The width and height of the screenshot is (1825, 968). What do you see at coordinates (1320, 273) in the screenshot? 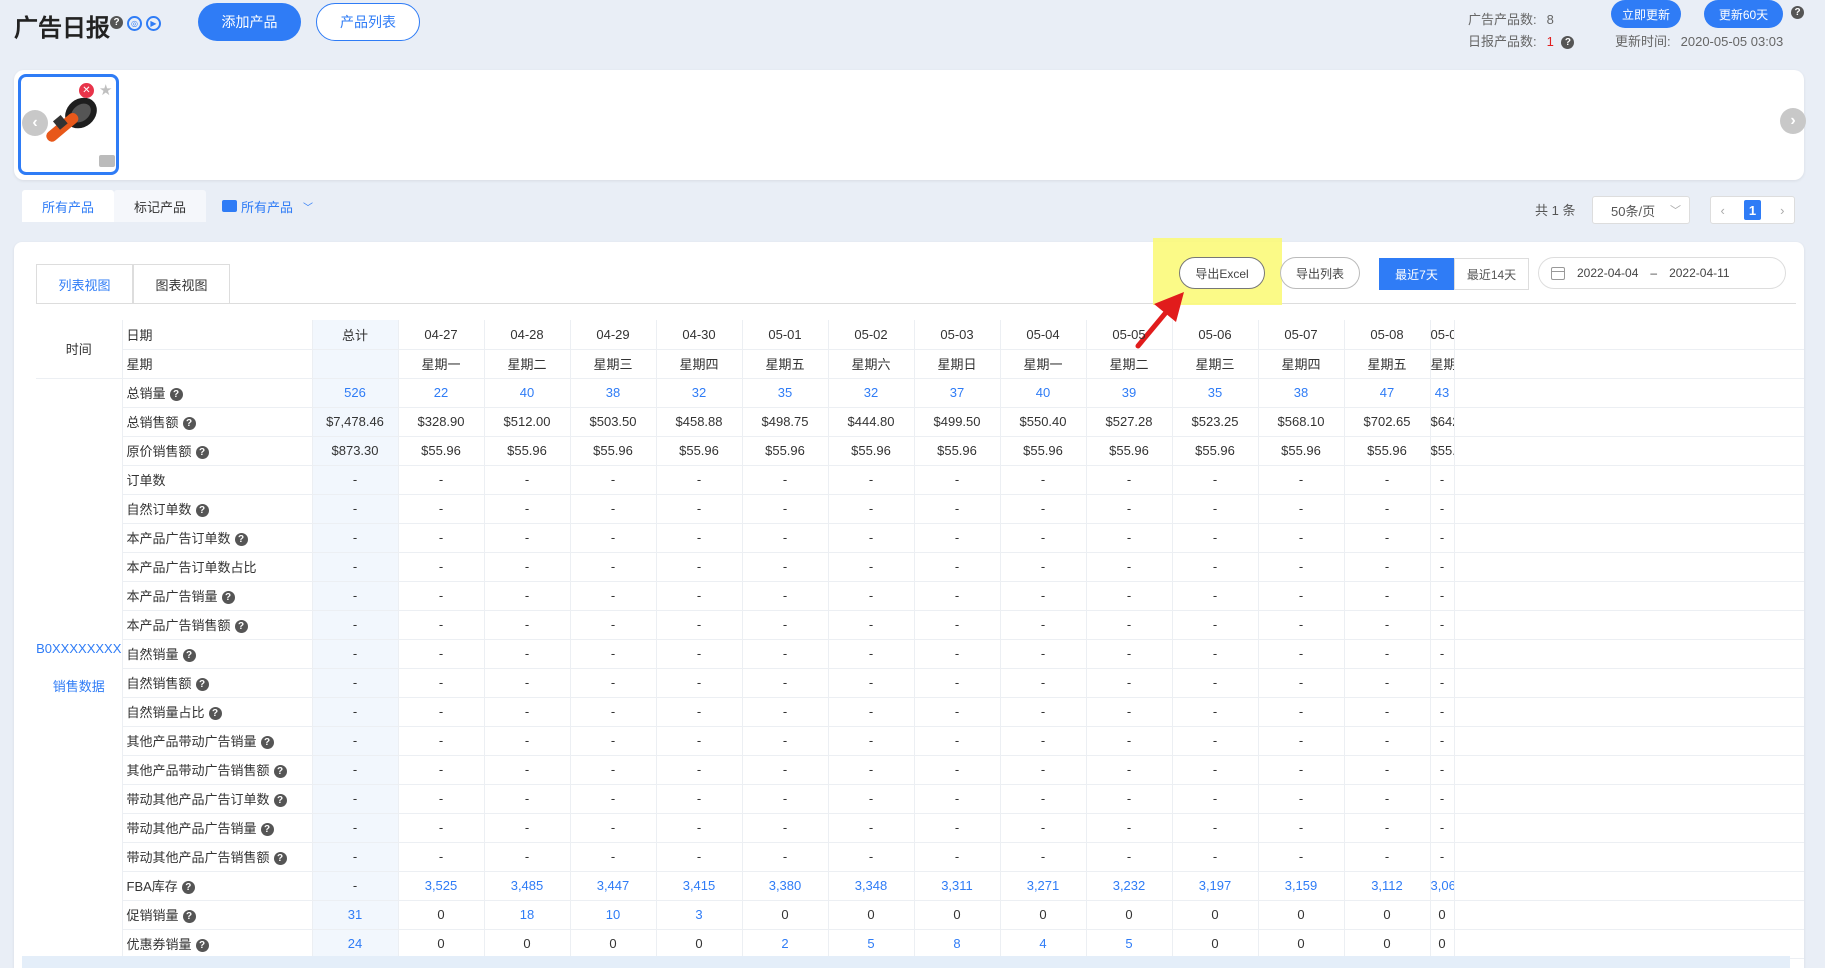
I see `export-list-button: 导出列表` at bounding box center [1320, 273].